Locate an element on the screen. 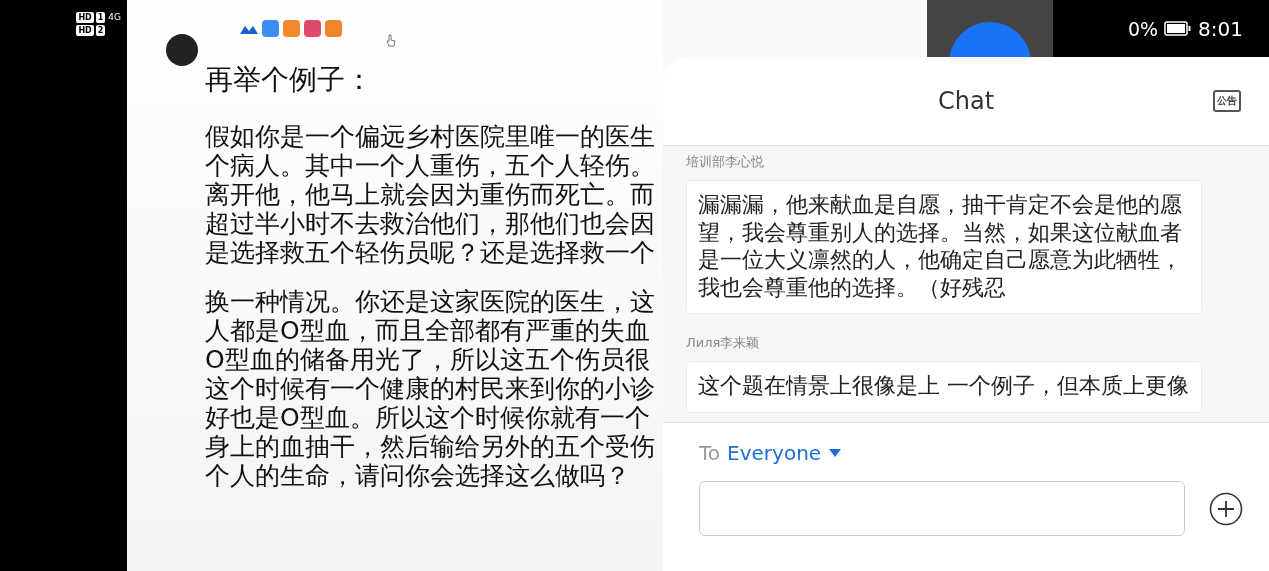 This screenshot has width=1269, height=571. plus-icon is located at coordinates (1226, 508).